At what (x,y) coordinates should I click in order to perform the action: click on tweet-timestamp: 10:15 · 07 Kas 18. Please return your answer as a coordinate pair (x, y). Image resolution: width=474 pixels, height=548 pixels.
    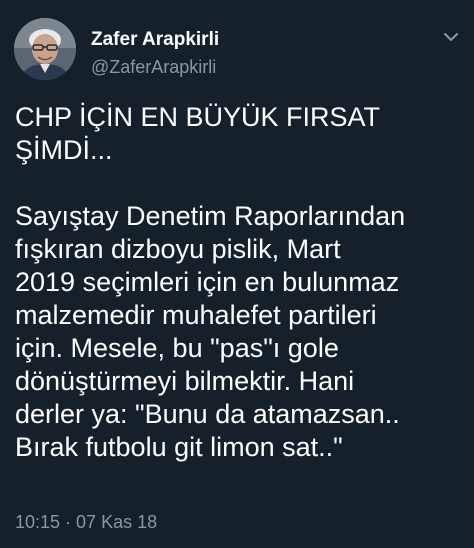
    Looking at the image, I should click on (86, 522).